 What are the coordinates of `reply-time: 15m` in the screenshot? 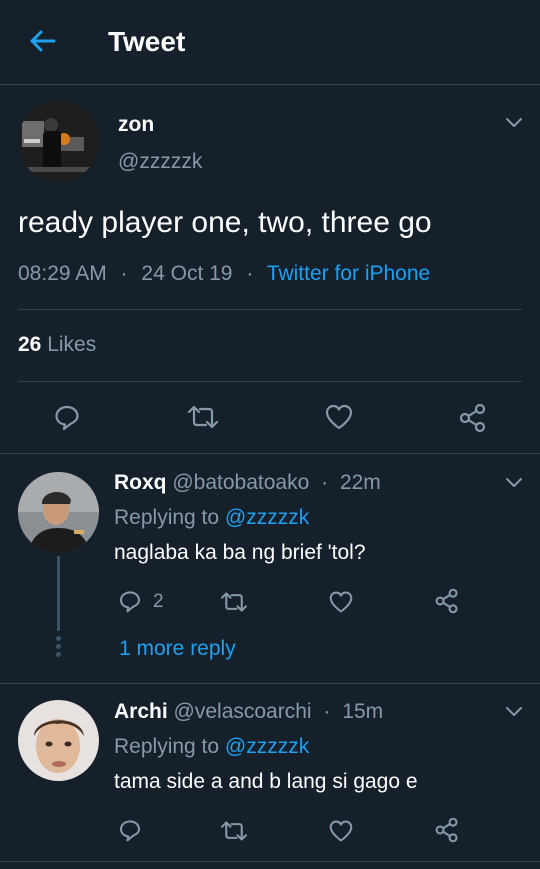 It's located at (363, 711).